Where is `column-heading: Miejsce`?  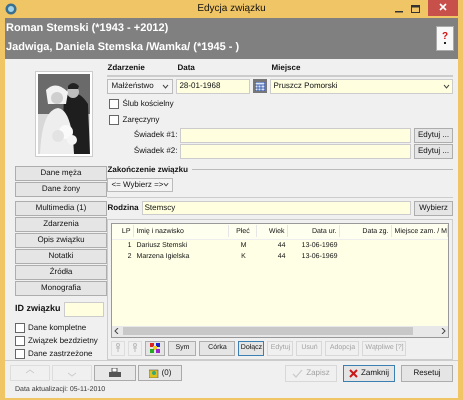
column-heading: Miejsce is located at coordinates (285, 67).